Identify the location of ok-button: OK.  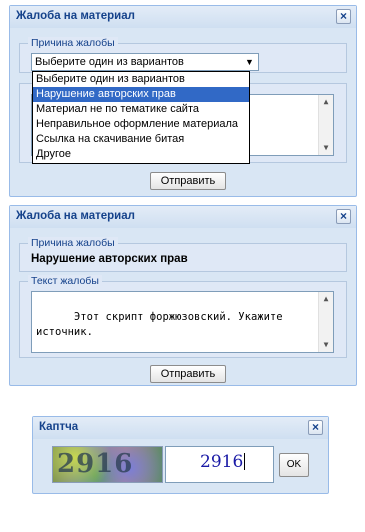
(294, 465).